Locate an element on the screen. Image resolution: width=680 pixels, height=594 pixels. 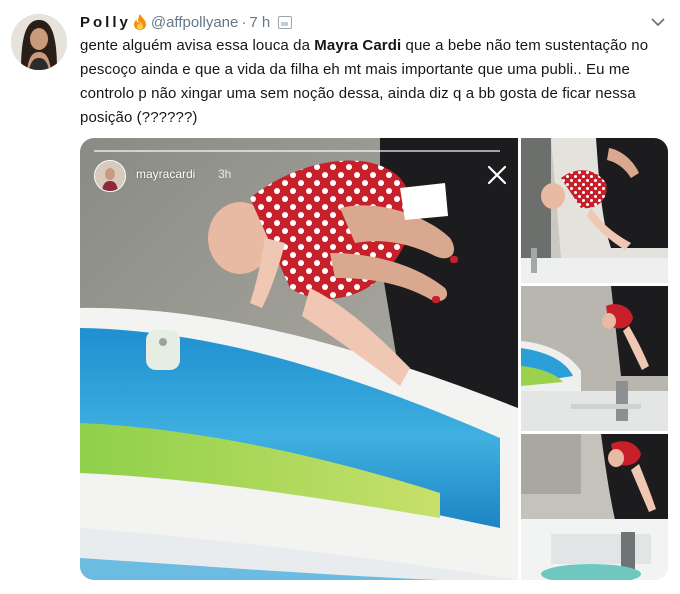
tweet-header: Polly @affpollyane · 7 h is located at coordinates (186, 22).